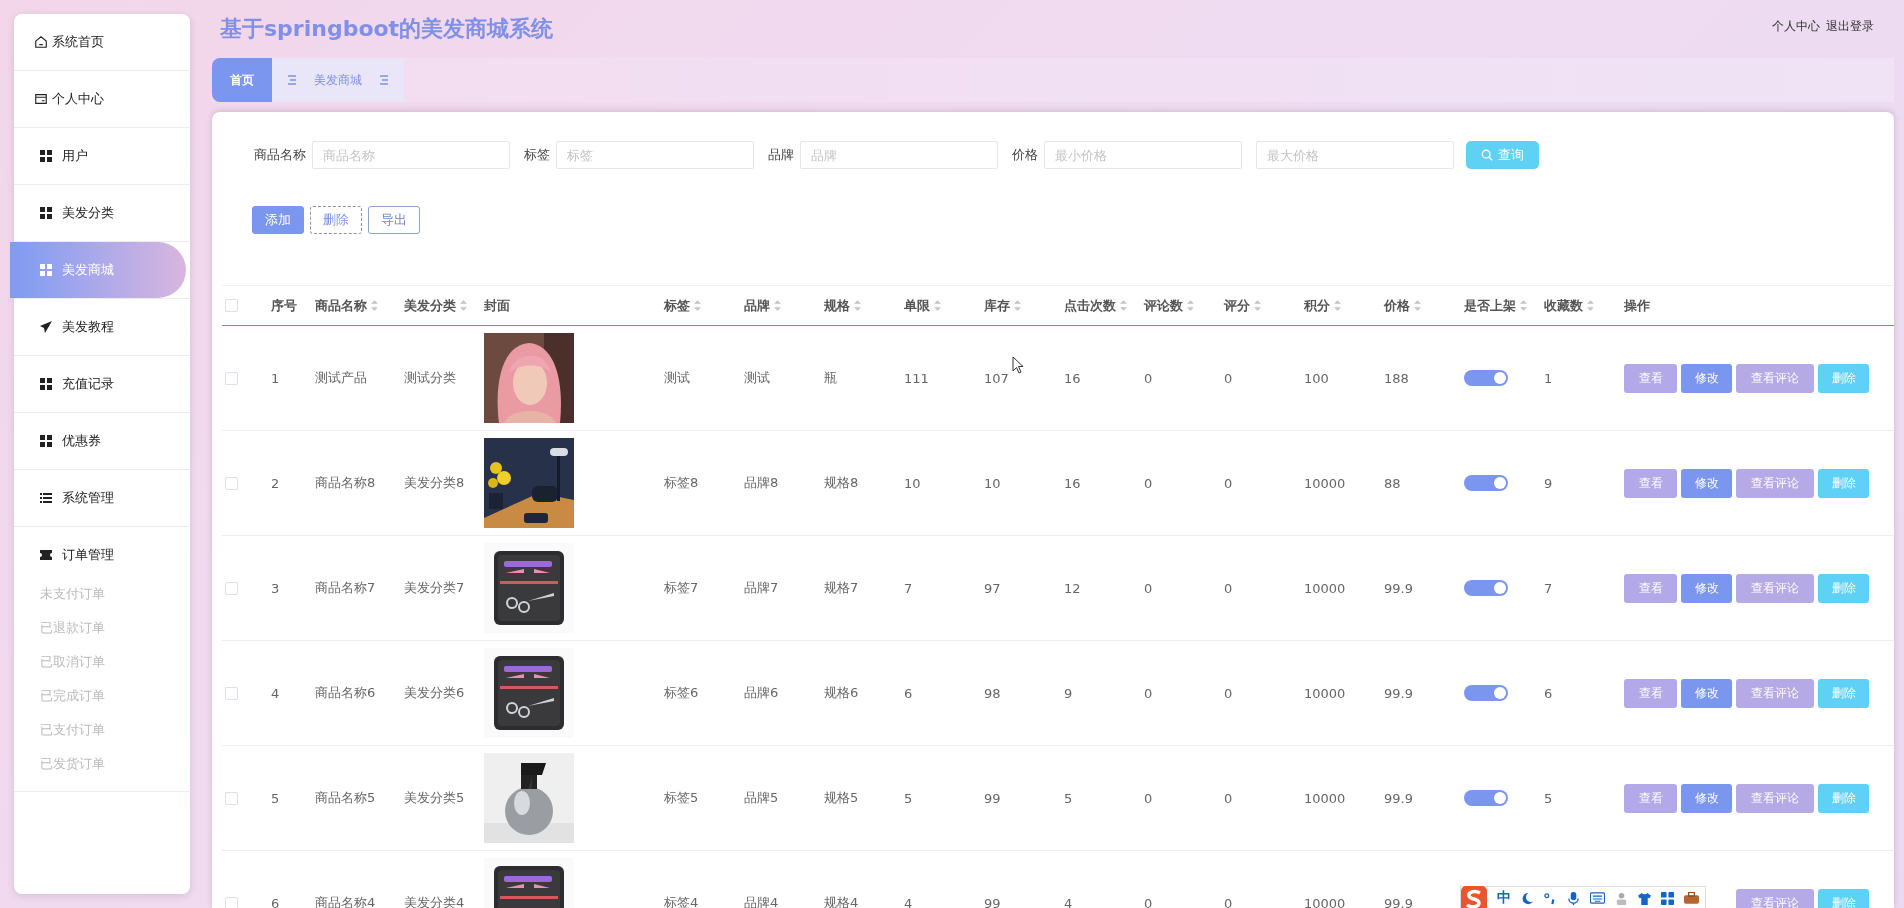  What do you see at coordinates (102, 555) in the screenshot?
I see `sidebar-item: 订单管理` at bounding box center [102, 555].